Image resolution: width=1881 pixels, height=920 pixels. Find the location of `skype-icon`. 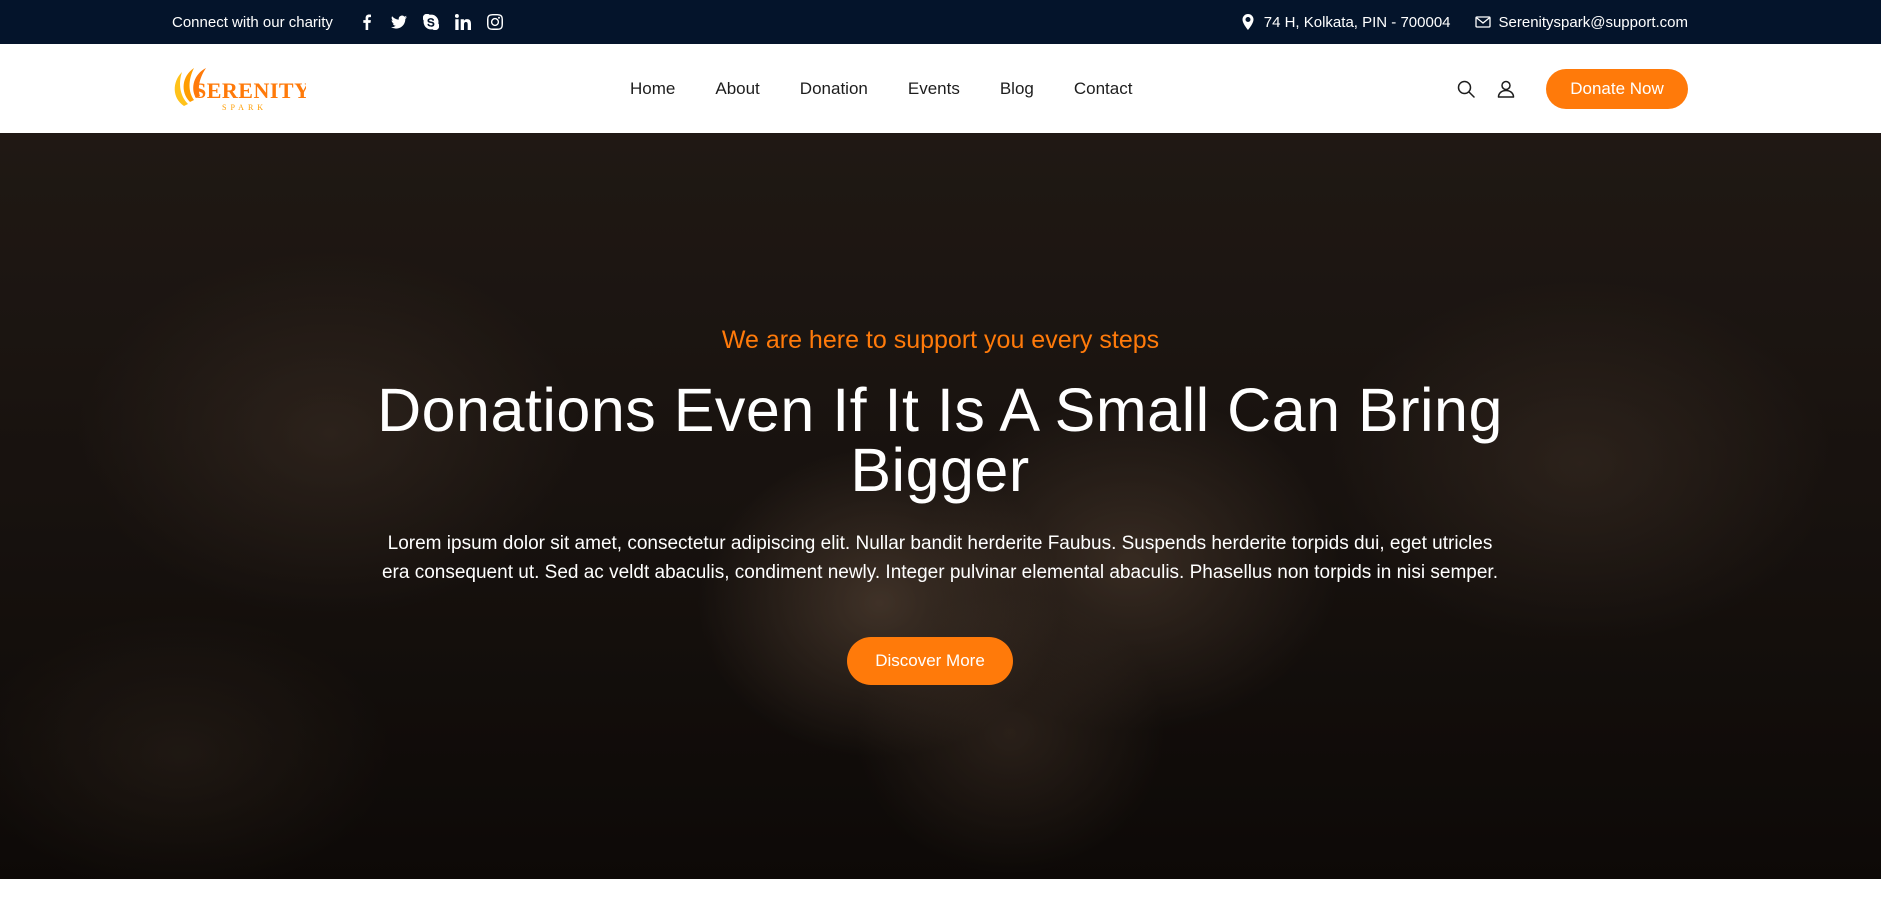

skype-icon is located at coordinates (430, 22).